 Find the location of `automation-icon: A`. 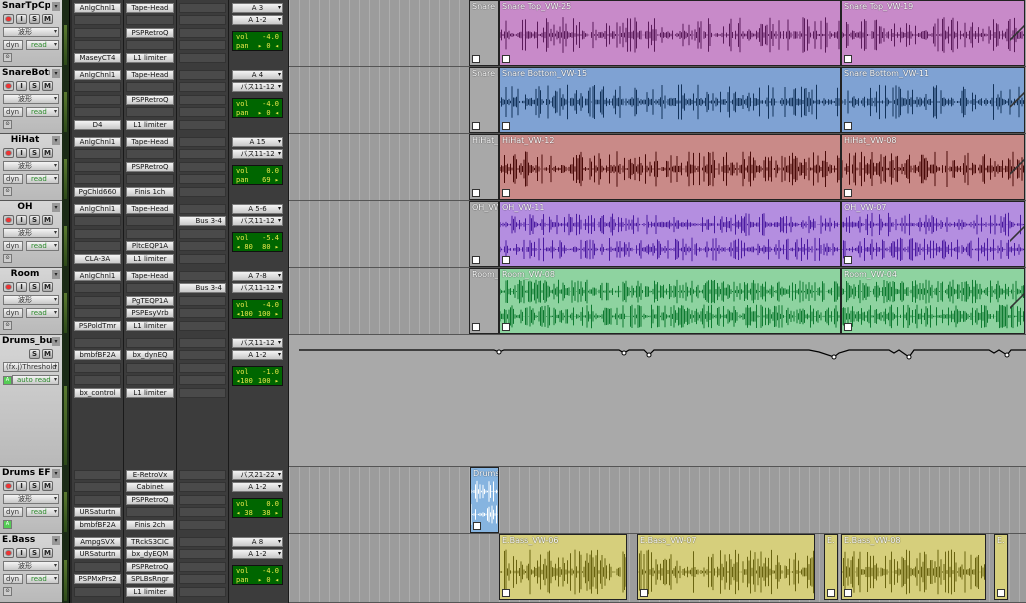

automation-icon: A is located at coordinates (7, 380).